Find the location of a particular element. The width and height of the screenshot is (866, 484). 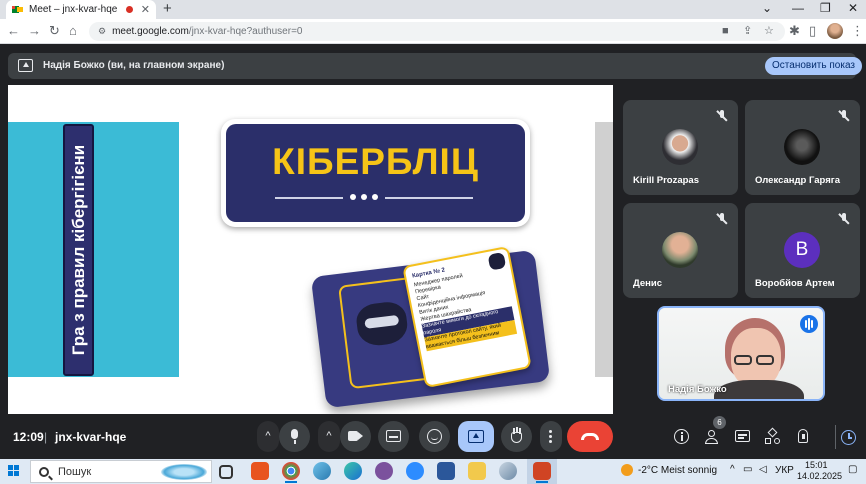

side-panel-icon: ▯ is located at coordinates (812, 31).